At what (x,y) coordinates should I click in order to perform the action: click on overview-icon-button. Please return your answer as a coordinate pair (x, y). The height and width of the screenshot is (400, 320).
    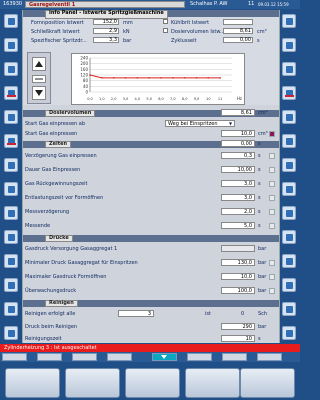
    Looking at the image, I should click on (289, 45).